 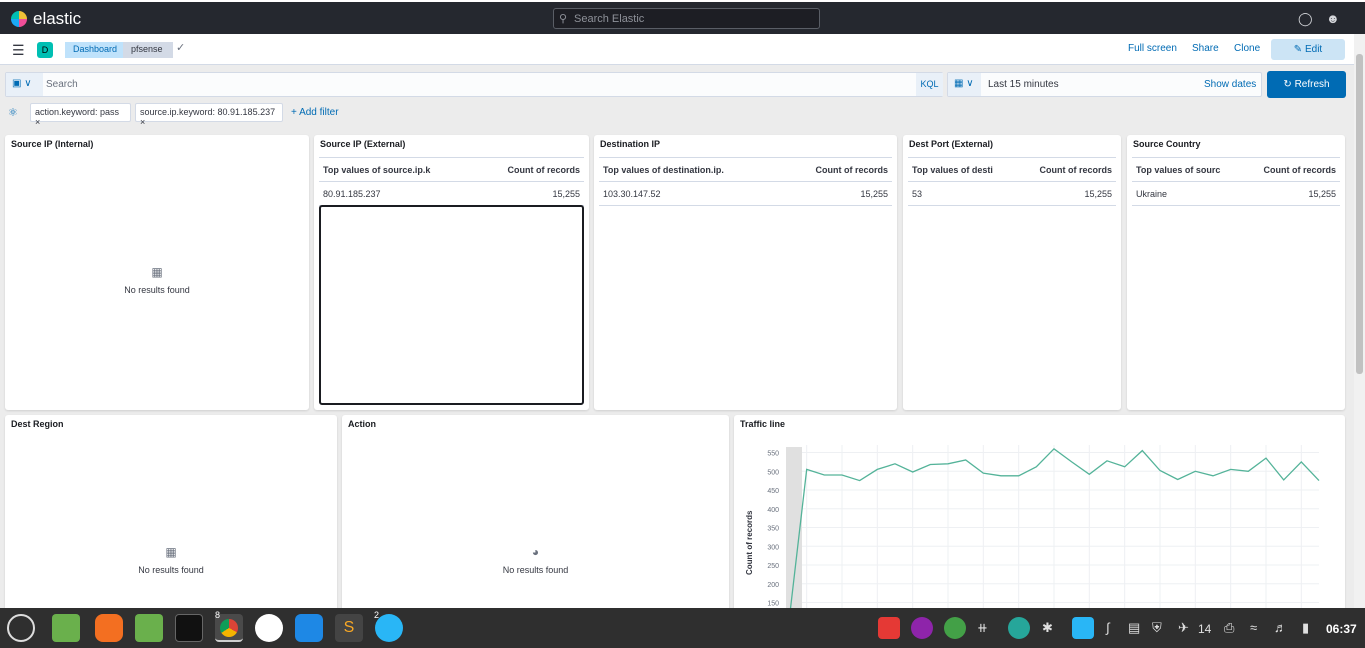 I want to click on selection-outline, so click(x=451, y=305).